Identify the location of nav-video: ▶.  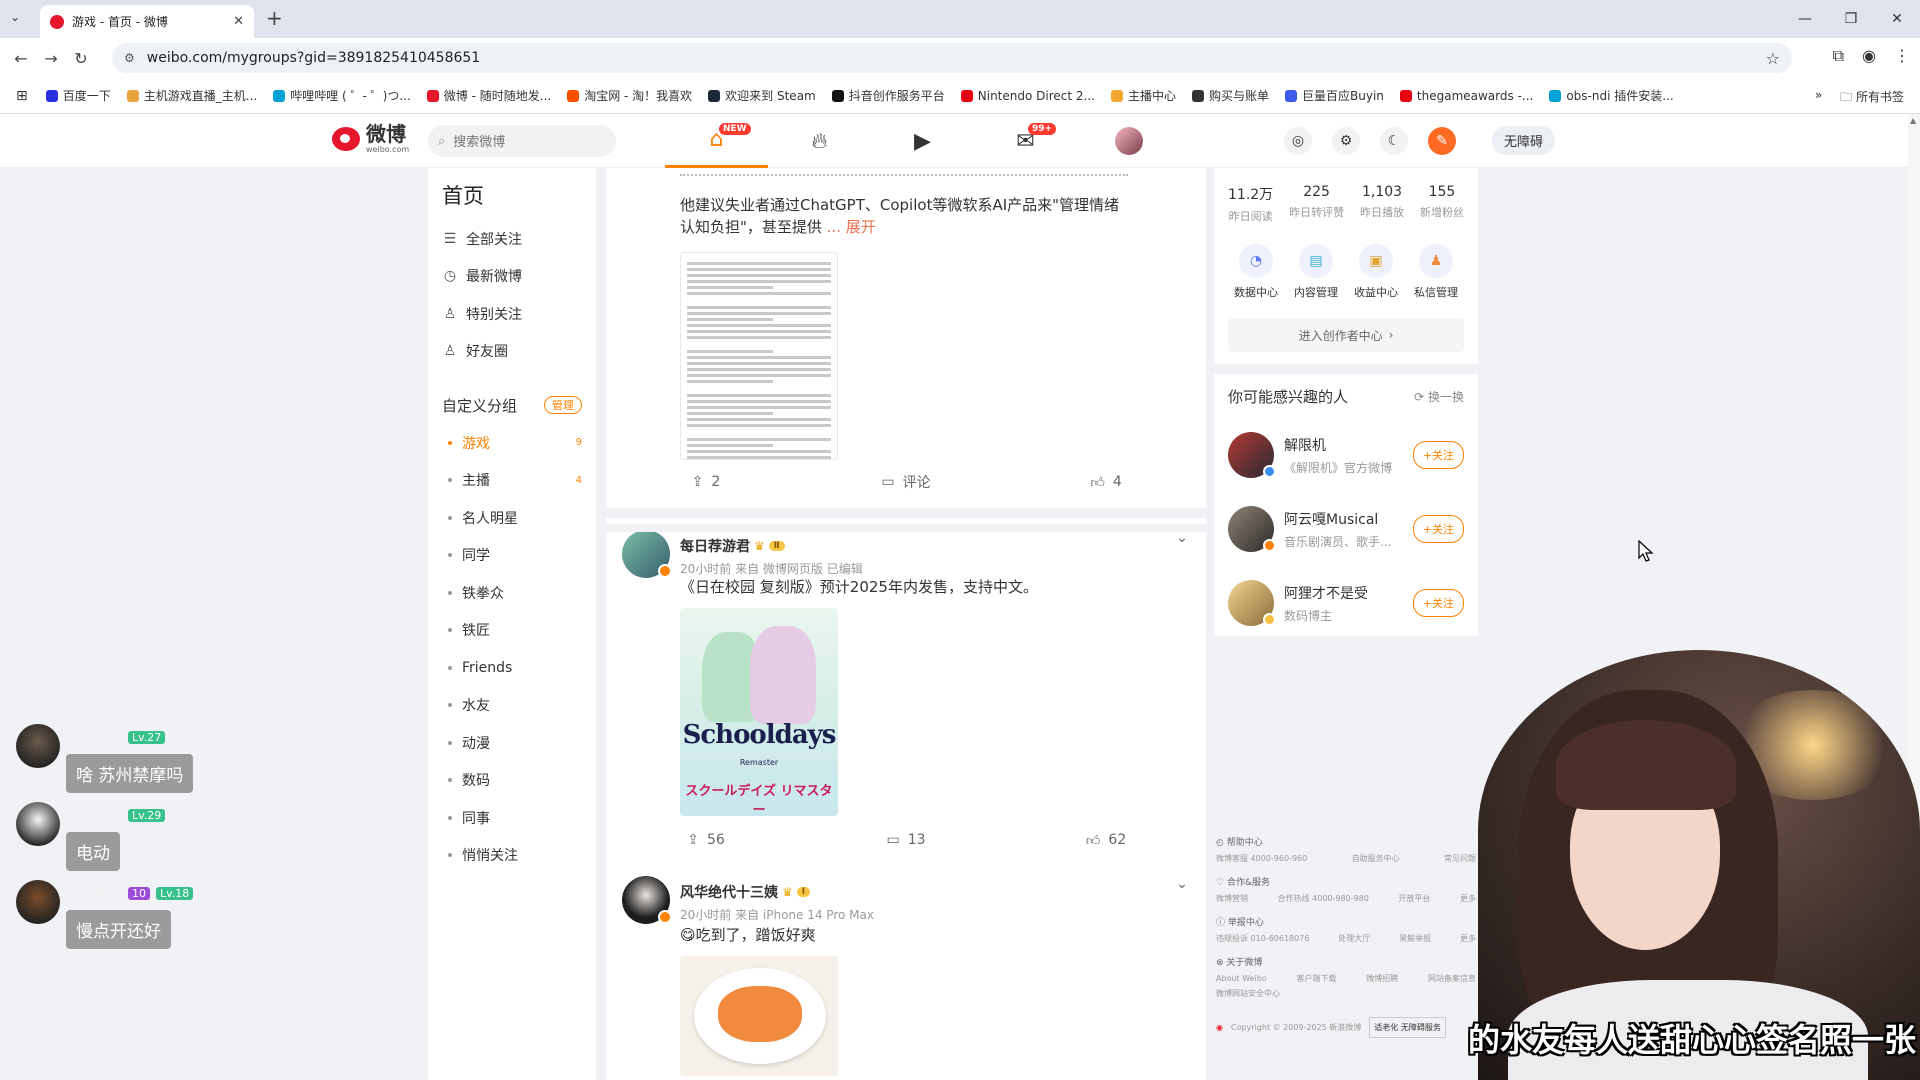
(922, 141).